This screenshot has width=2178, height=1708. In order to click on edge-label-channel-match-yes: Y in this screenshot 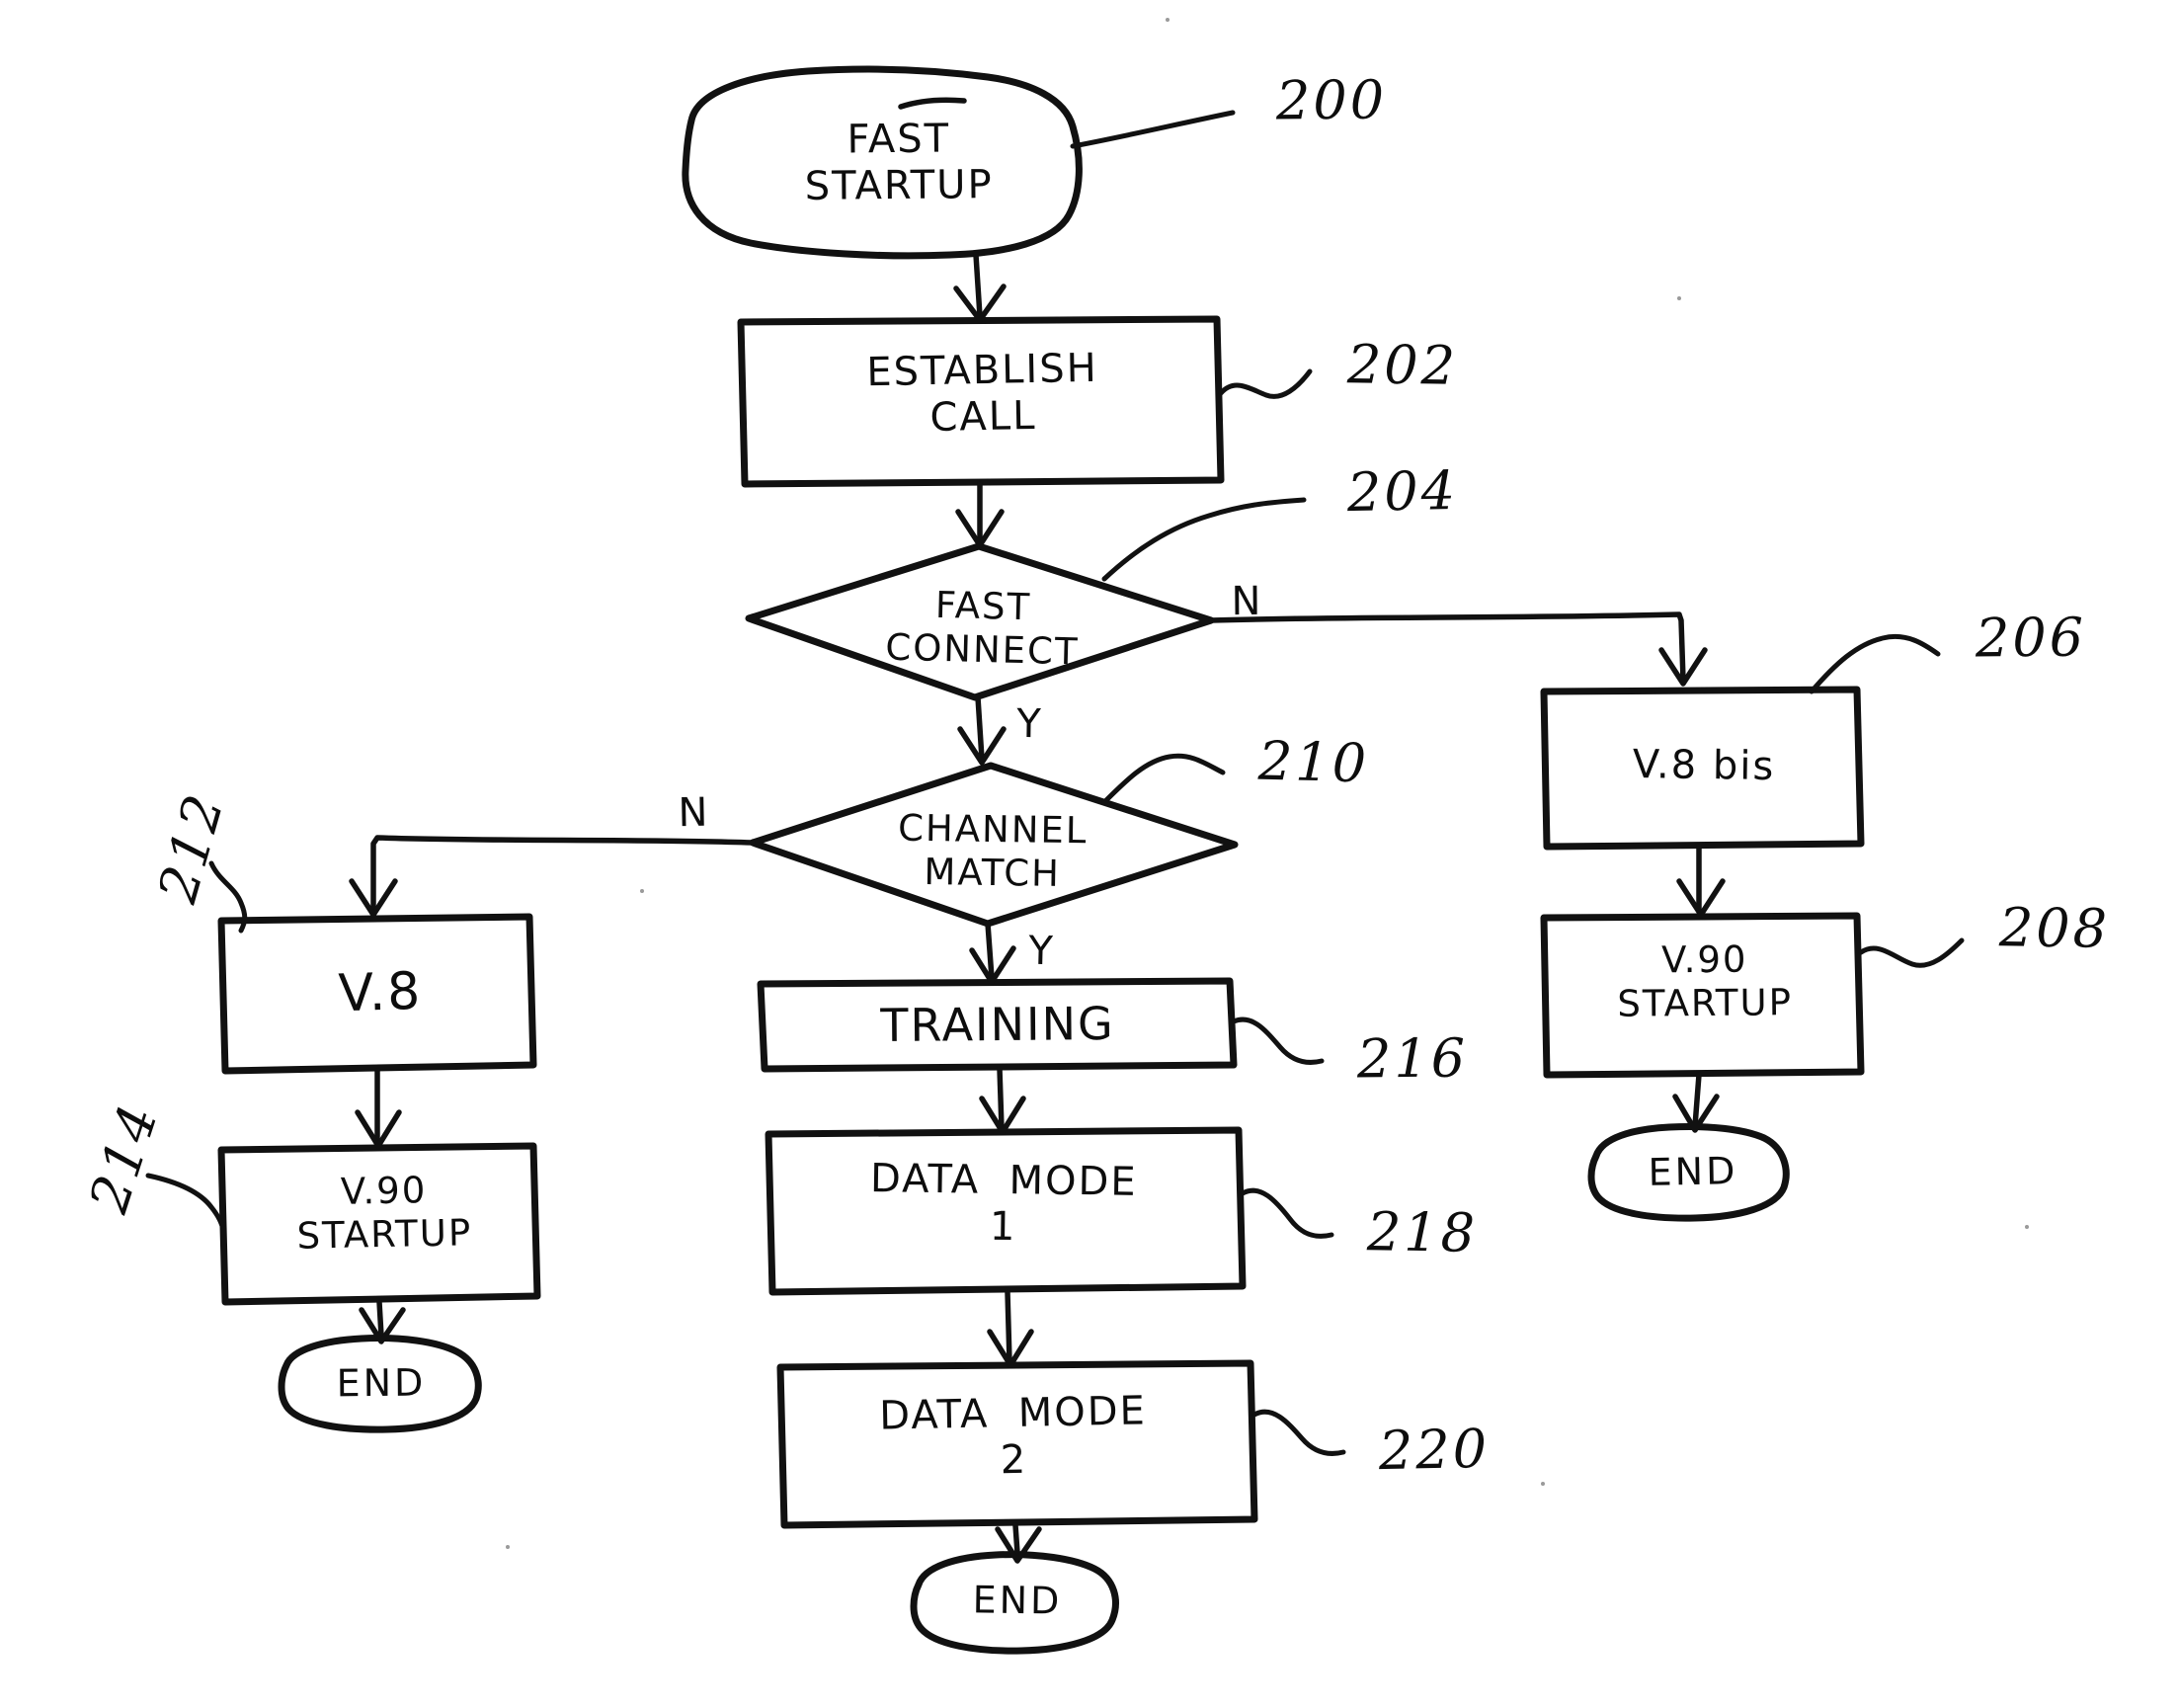, I will do `click(1041, 951)`.